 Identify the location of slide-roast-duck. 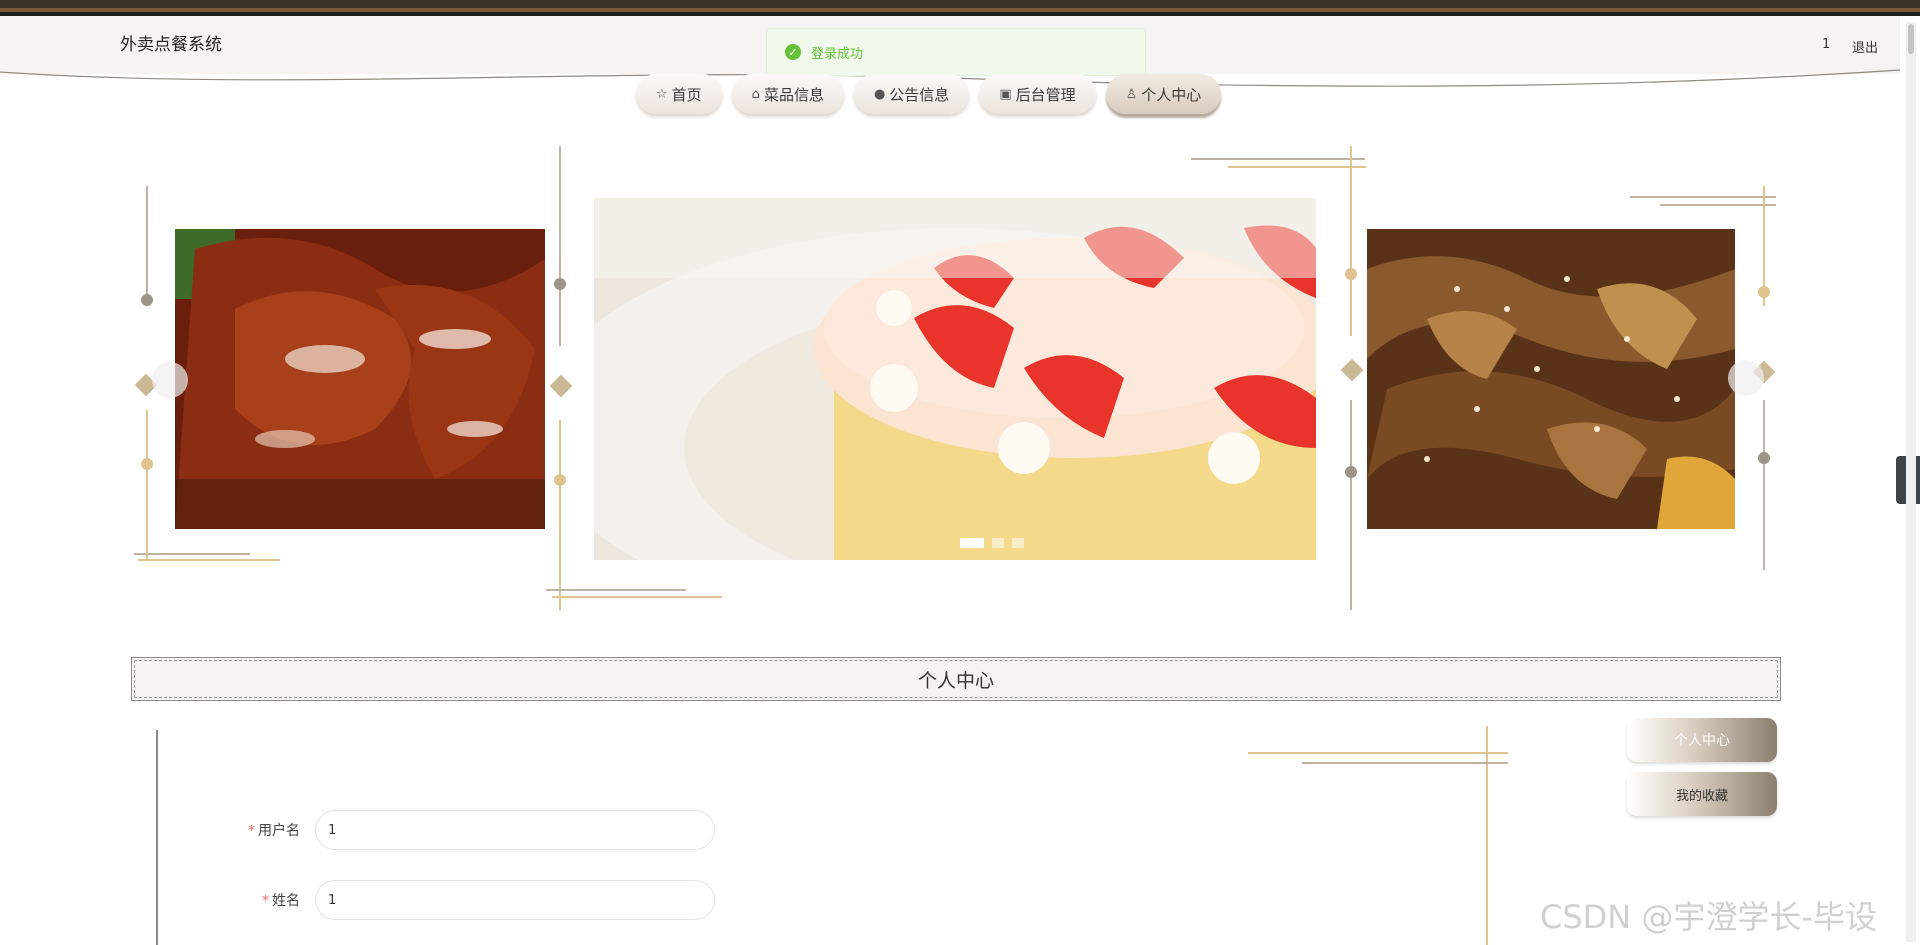
(360, 379).